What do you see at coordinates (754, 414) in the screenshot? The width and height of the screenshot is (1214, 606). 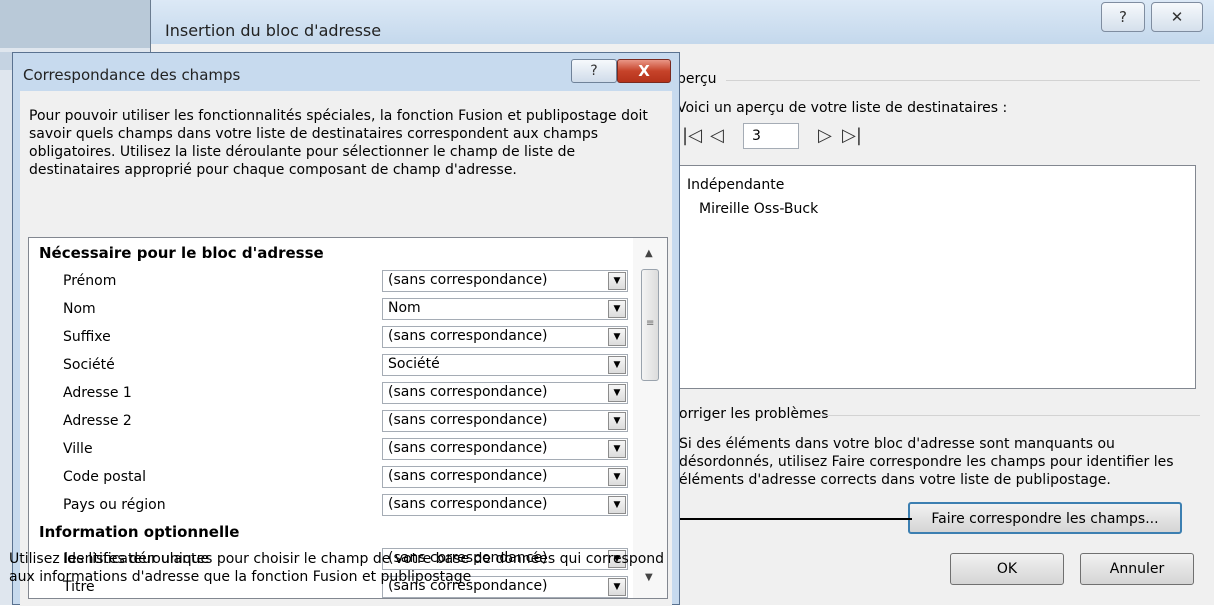 I see `fix-problems-group-label: orriger les problèmes` at bounding box center [754, 414].